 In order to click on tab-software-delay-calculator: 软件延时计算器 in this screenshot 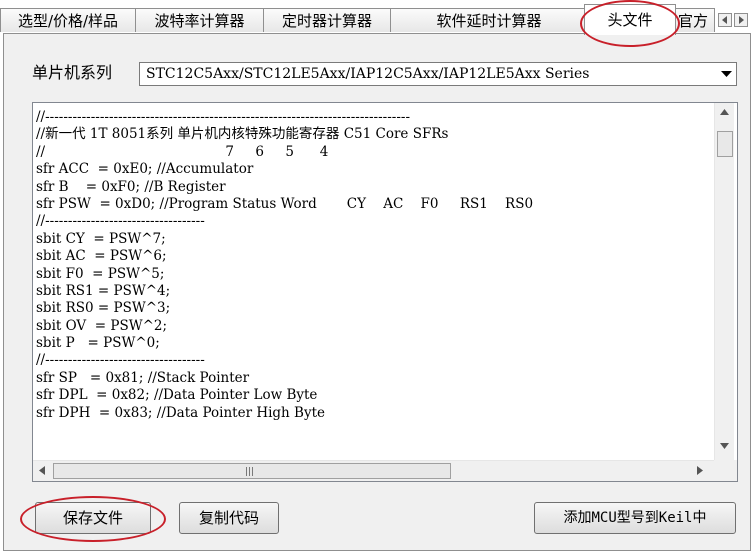, I will do `click(489, 20)`.